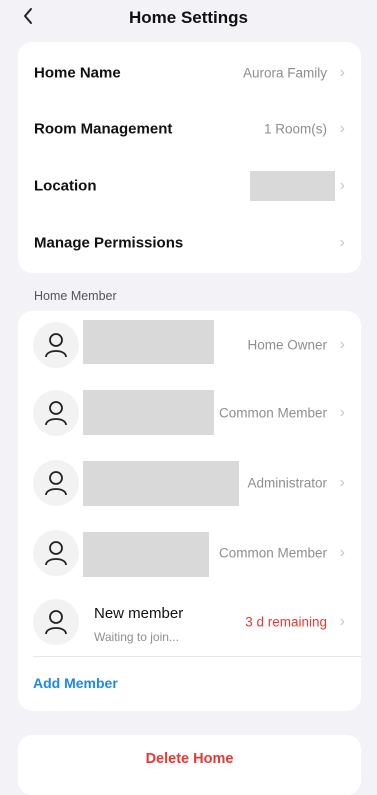  Describe the element at coordinates (189, 765) in the screenshot. I see `delete-home-card: Delete Home` at that location.